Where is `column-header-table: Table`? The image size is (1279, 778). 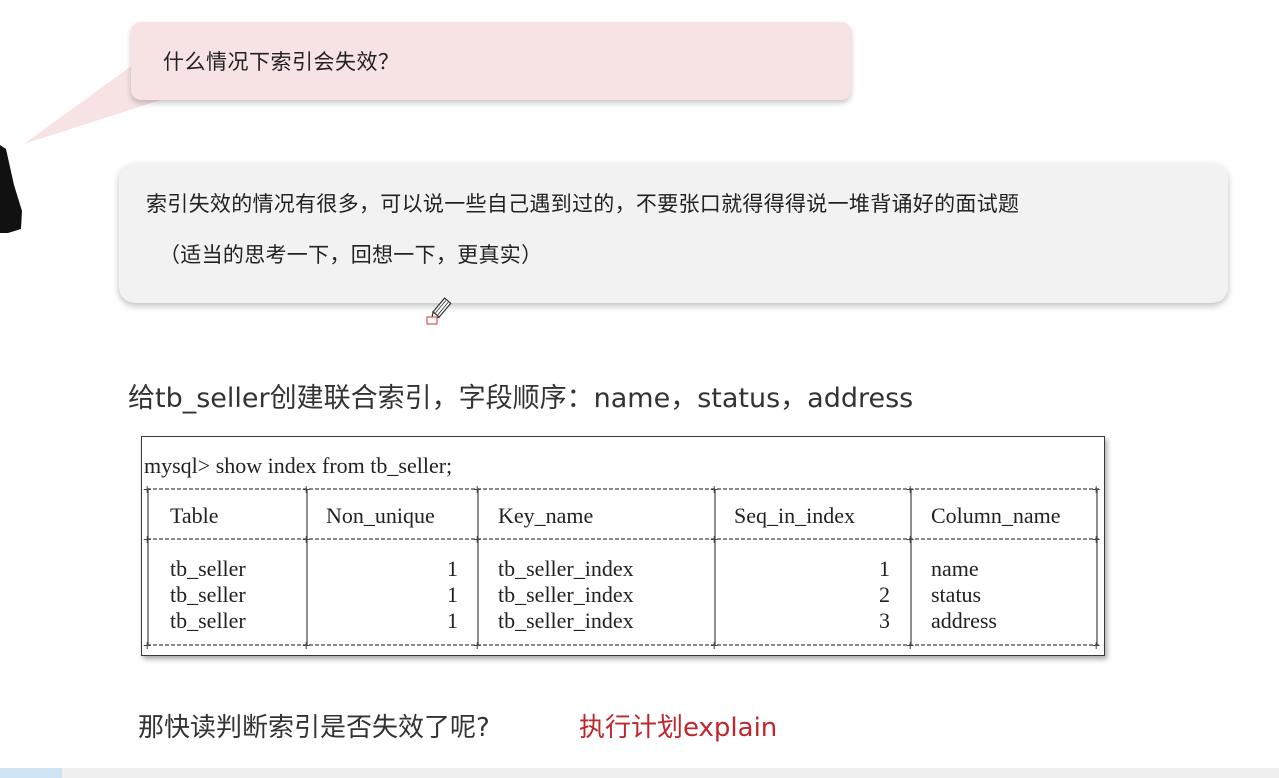 column-header-table: Table is located at coordinates (194, 515).